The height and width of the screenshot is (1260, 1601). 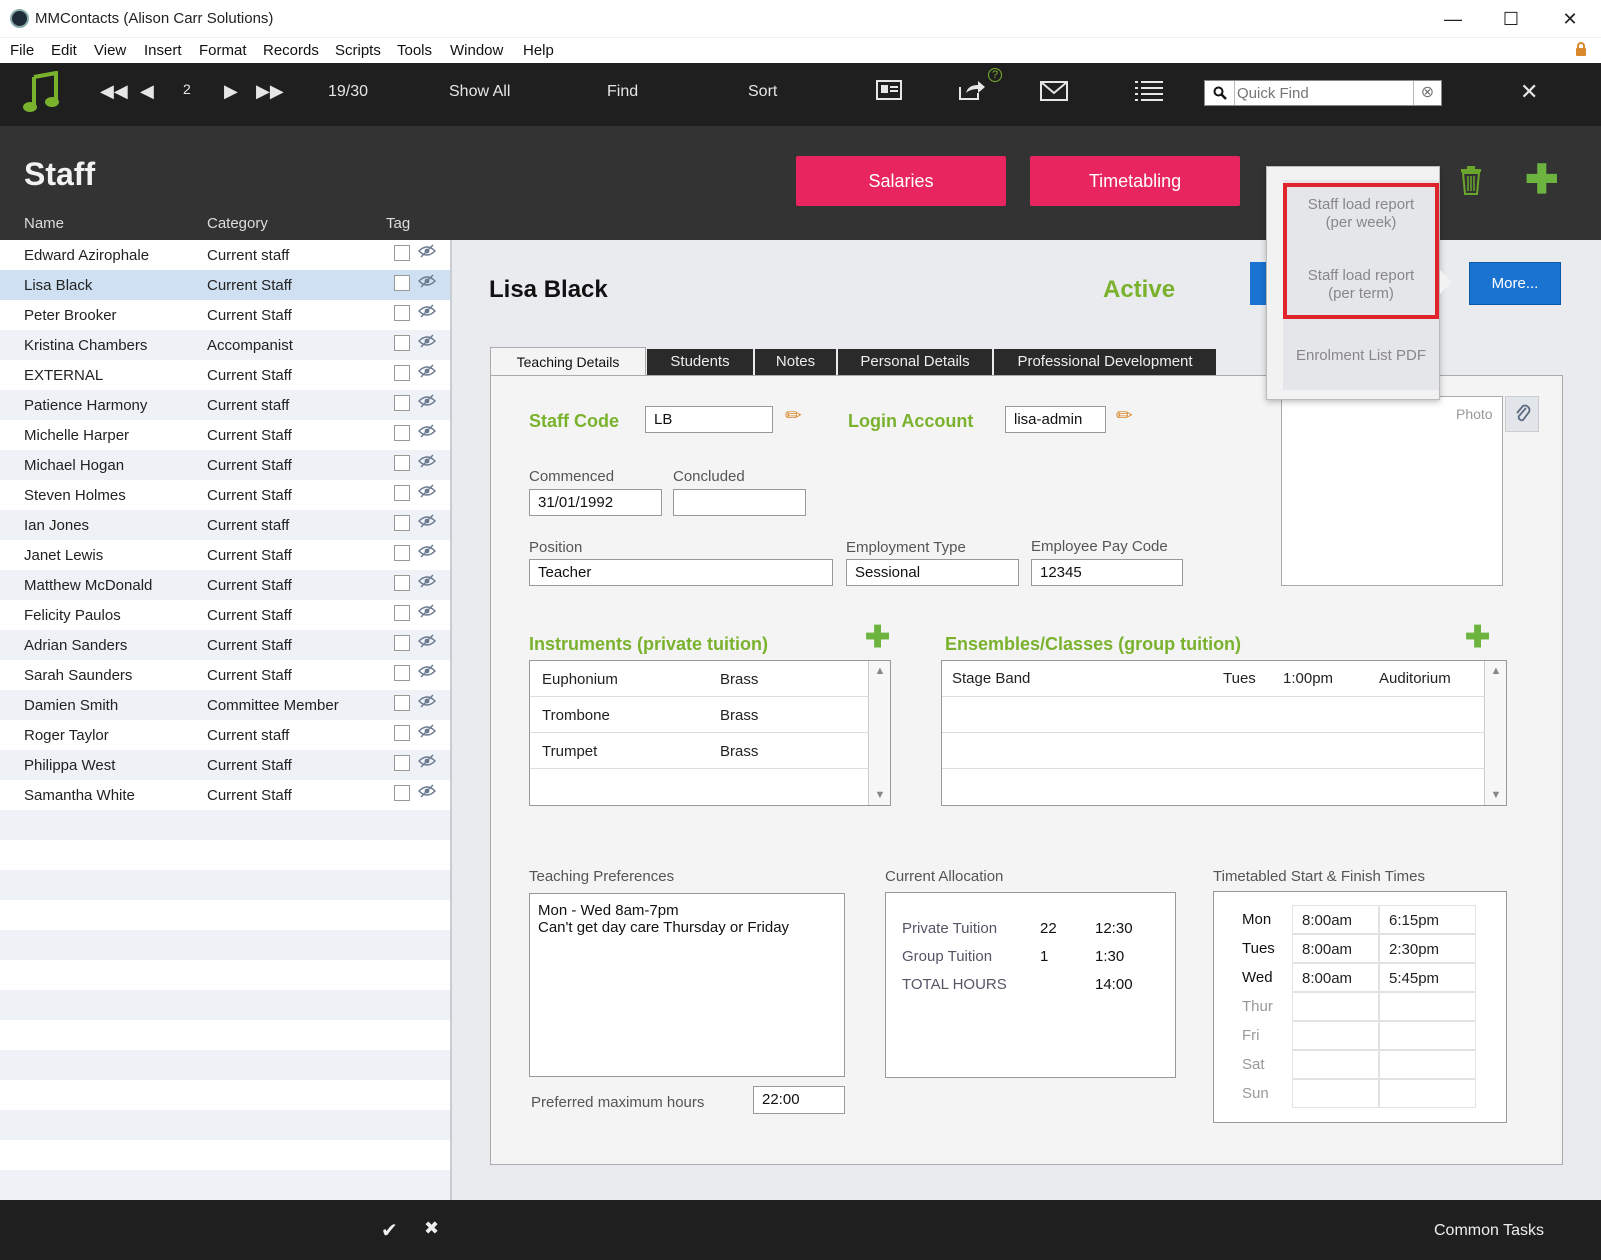 I want to click on concluded-field, so click(x=739, y=502).